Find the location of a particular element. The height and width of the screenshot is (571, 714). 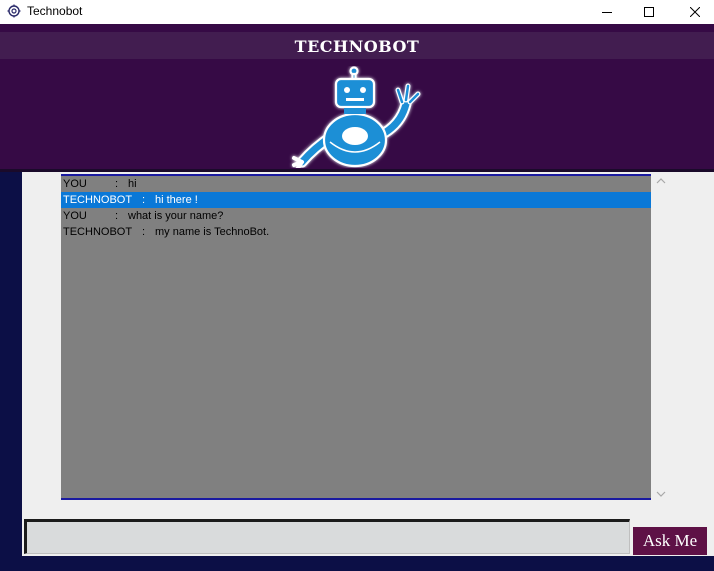

maximize-icon is located at coordinates (649, 12).